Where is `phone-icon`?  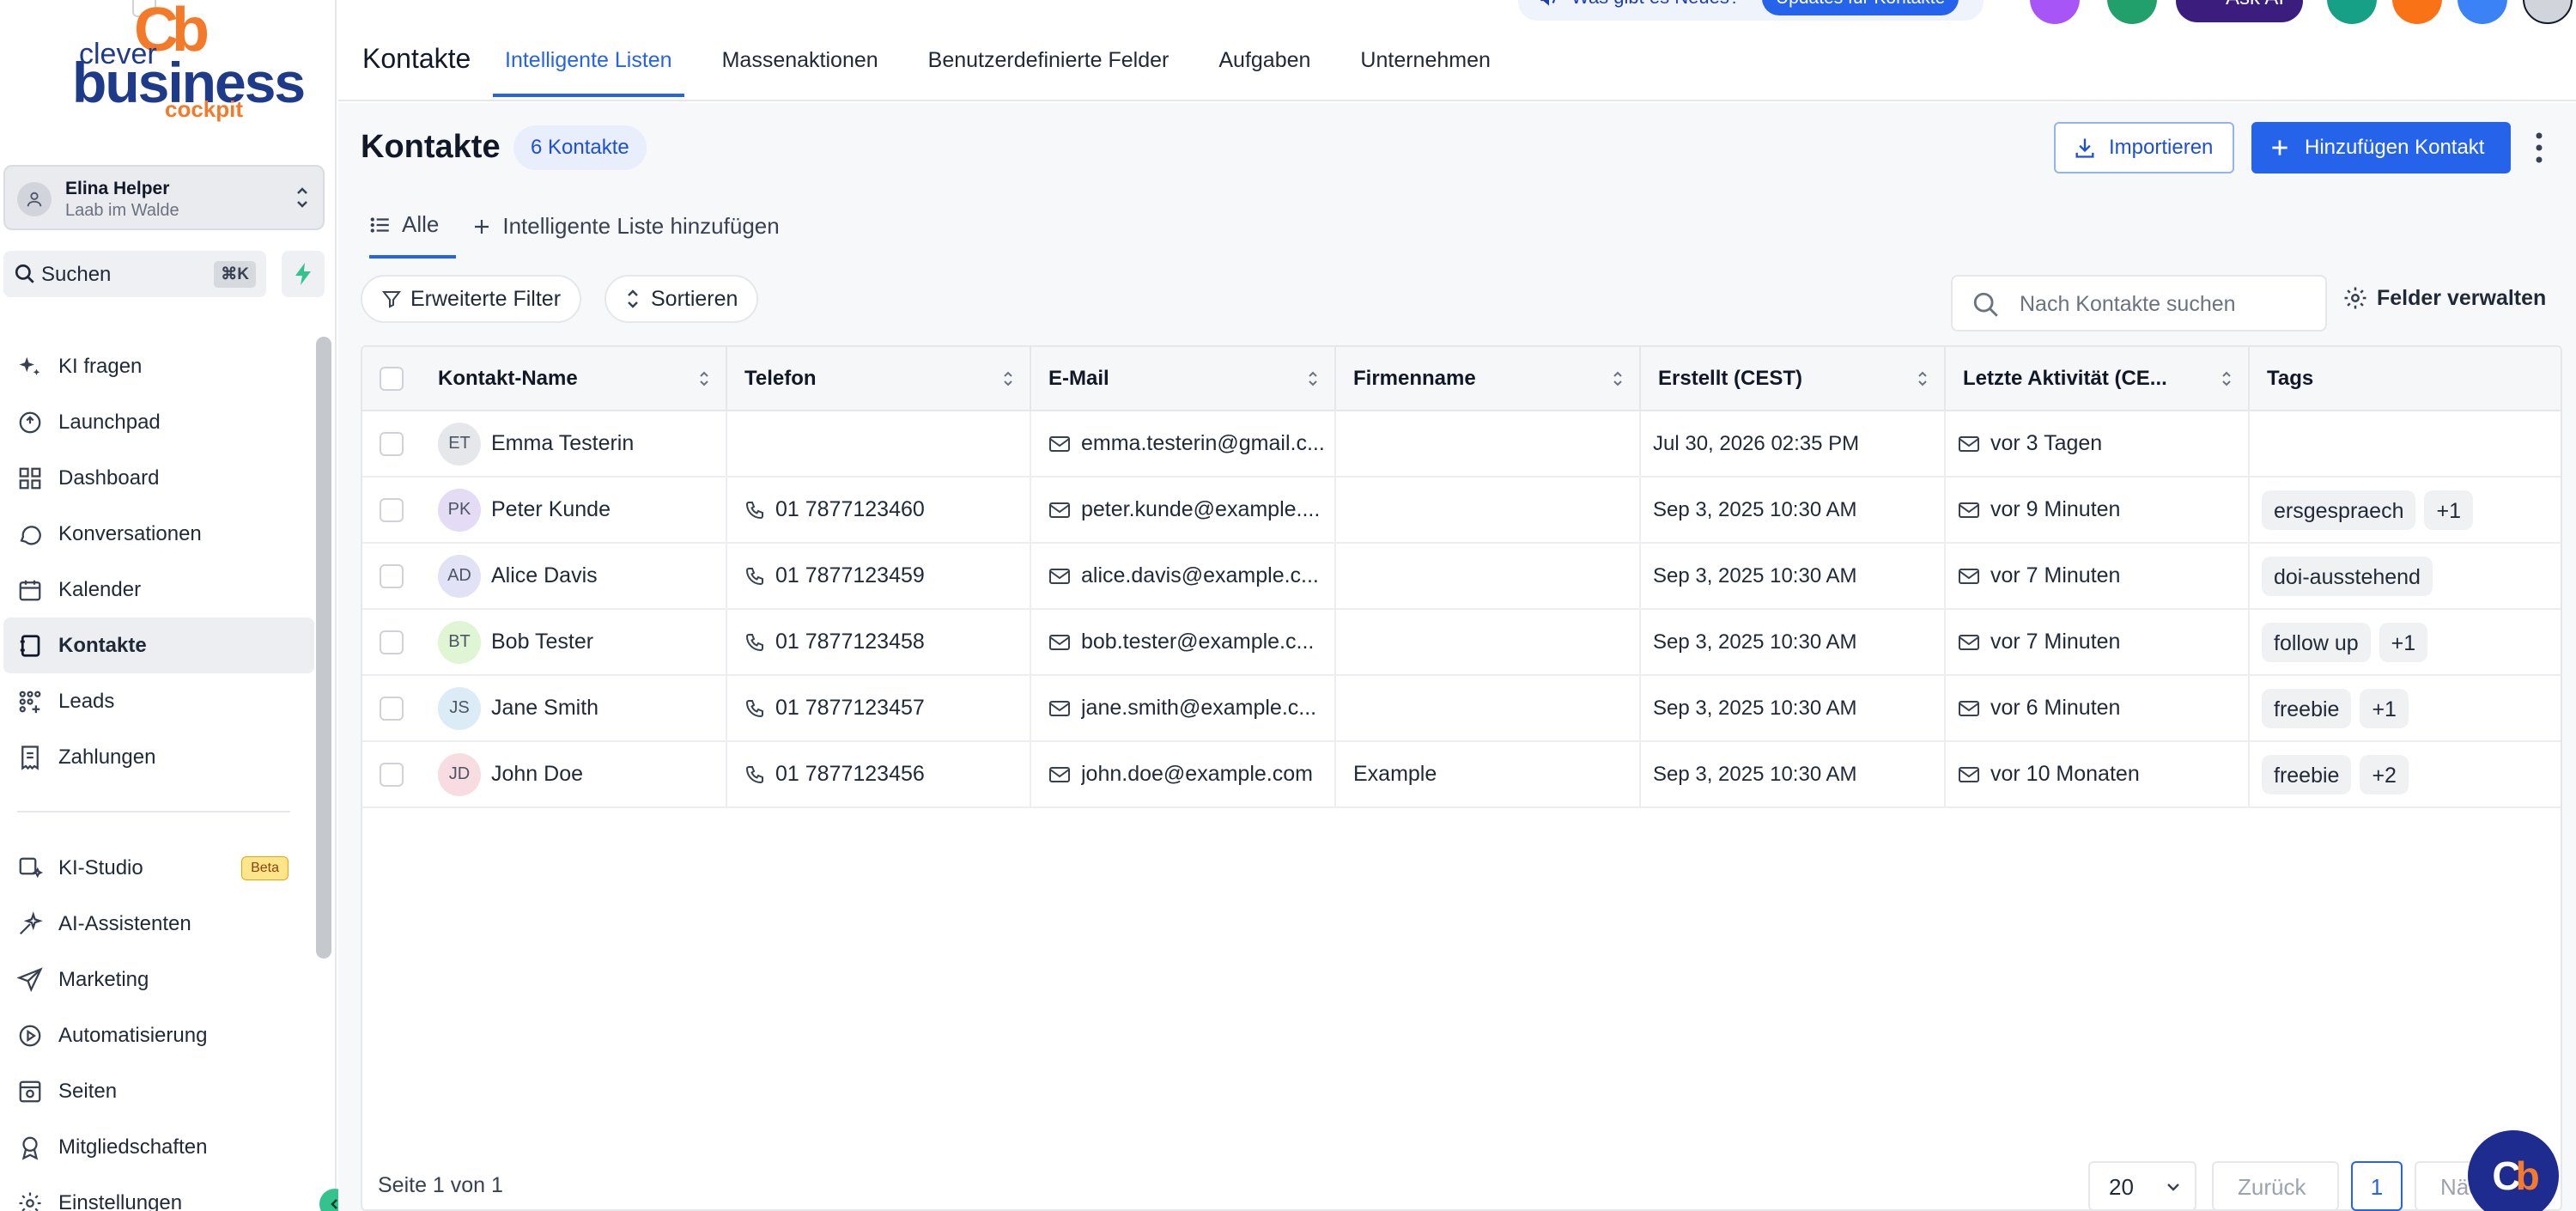 phone-icon is located at coordinates (2132, 12).